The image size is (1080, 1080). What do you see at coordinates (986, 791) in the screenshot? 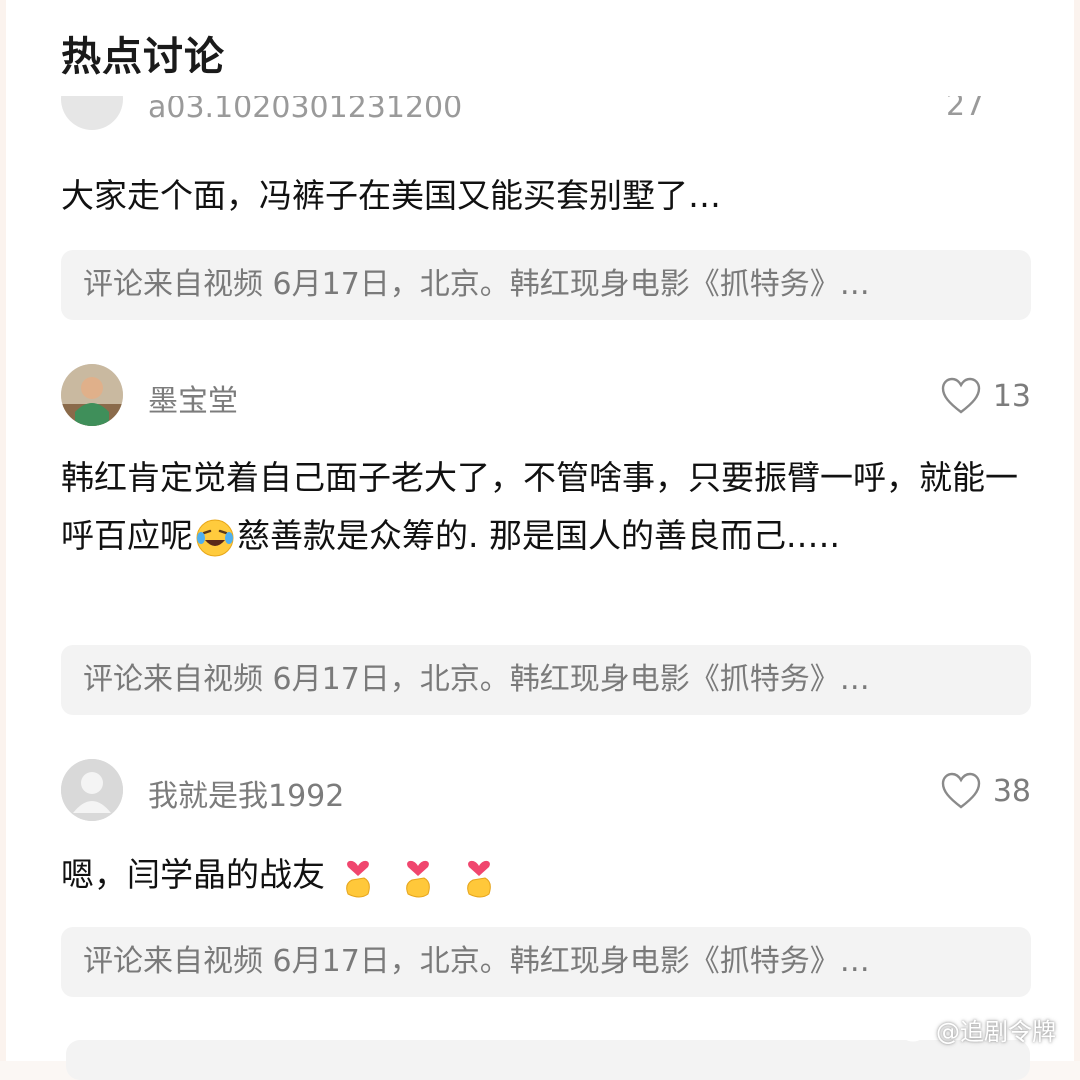
I see `like-button: 38` at bounding box center [986, 791].